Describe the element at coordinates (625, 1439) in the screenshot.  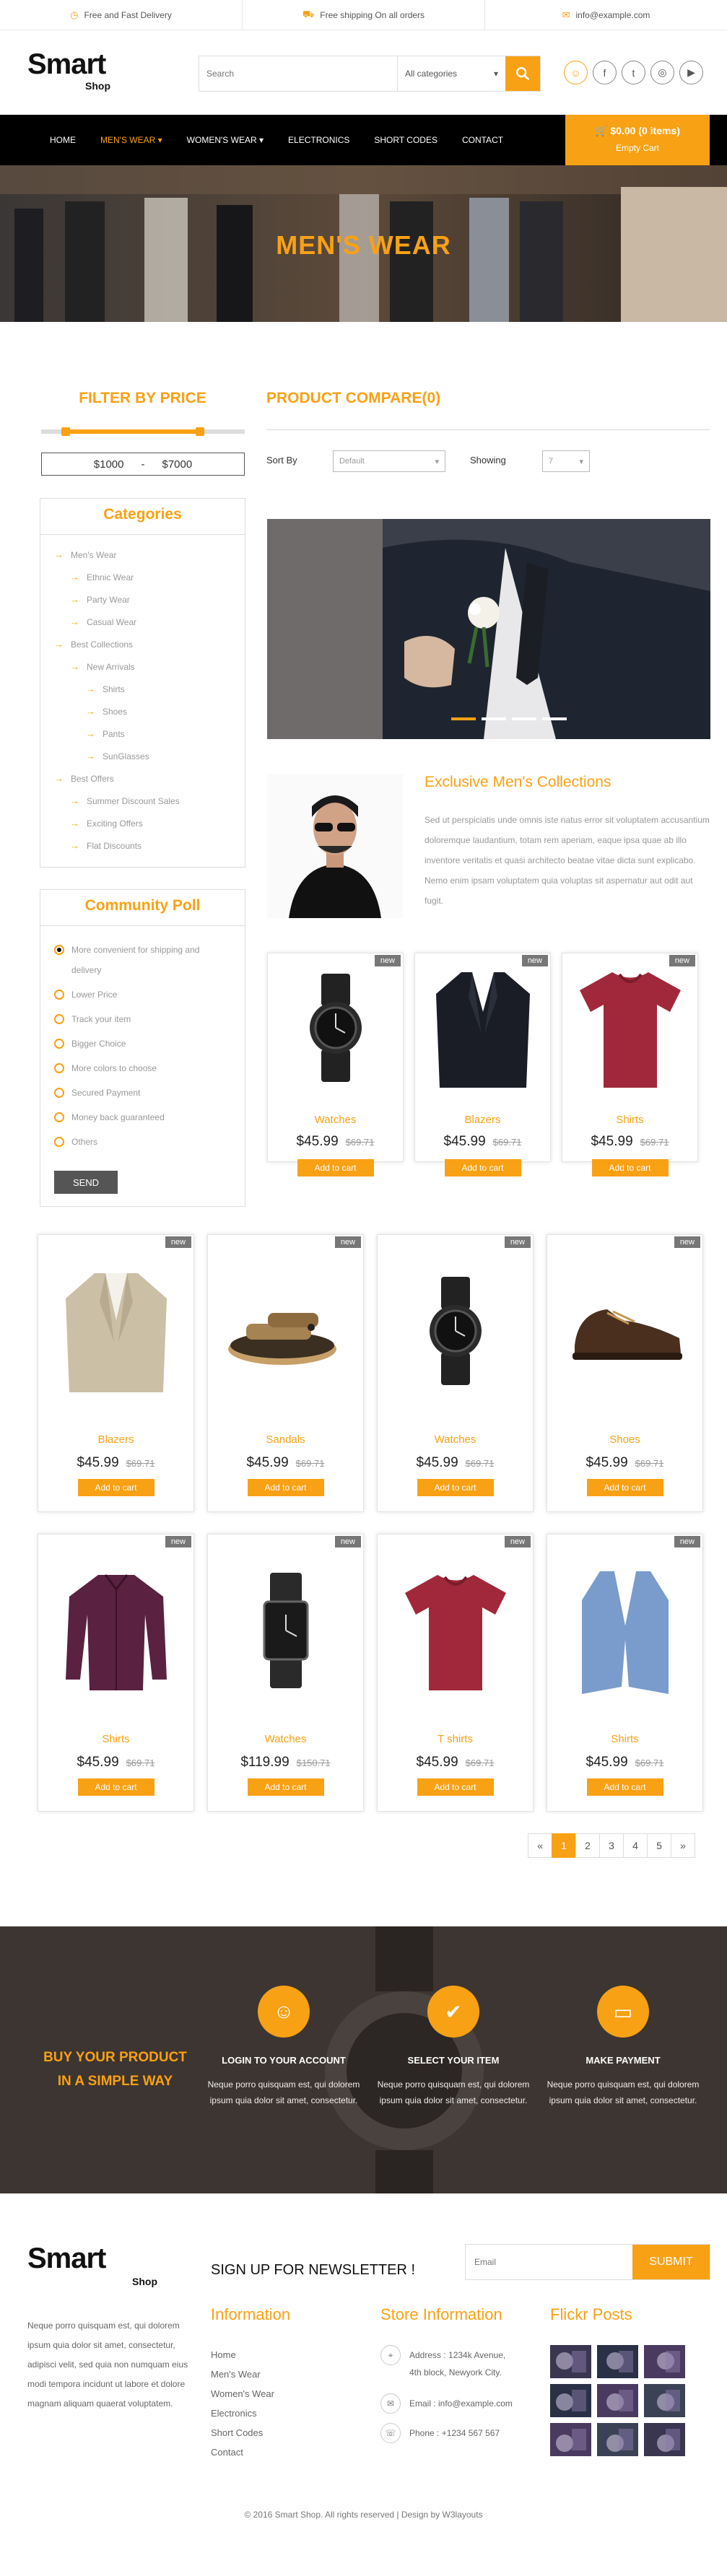
I see `product-name: Shoes` at that location.